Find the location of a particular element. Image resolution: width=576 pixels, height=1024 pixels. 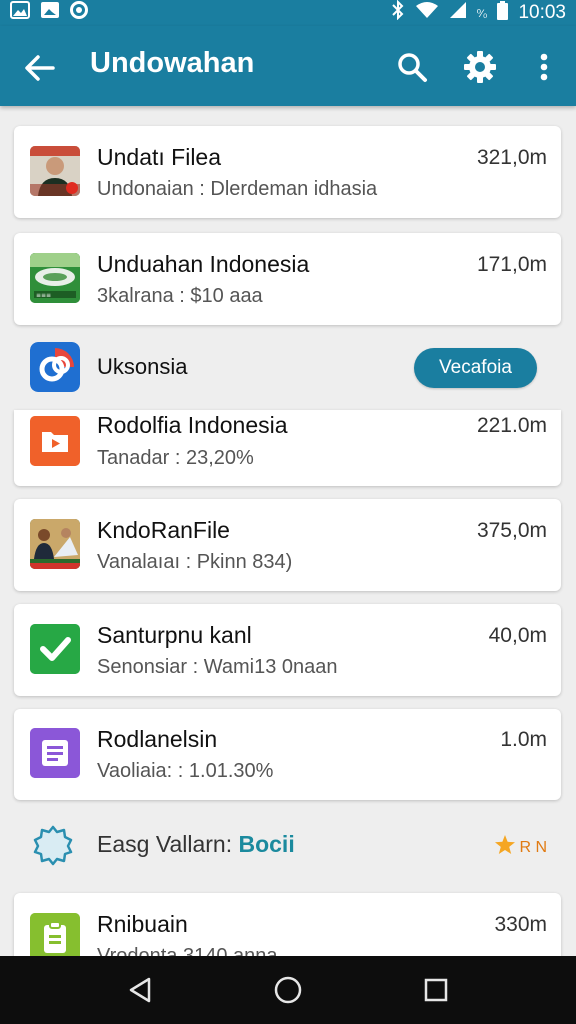

rating-text: R N is located at coordinates (533, 847).